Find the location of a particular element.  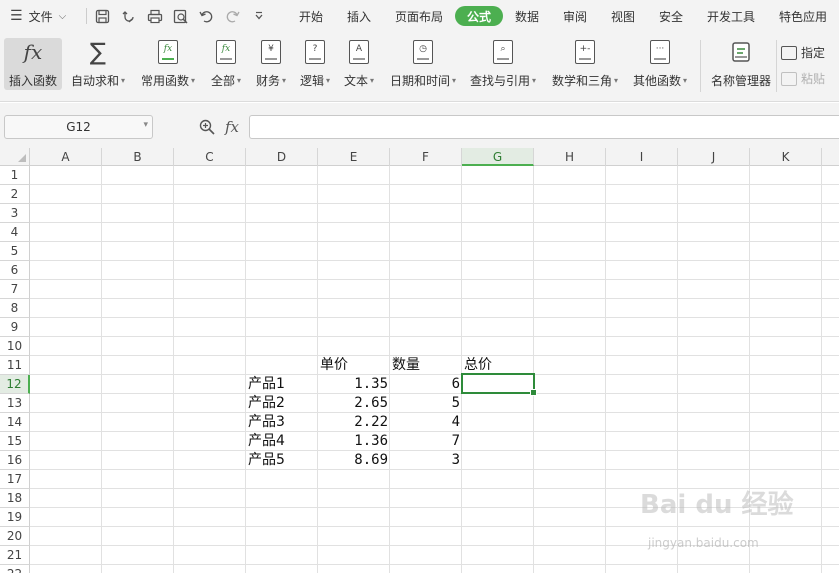

column-header-d: D is located at coordinates (282, 157).